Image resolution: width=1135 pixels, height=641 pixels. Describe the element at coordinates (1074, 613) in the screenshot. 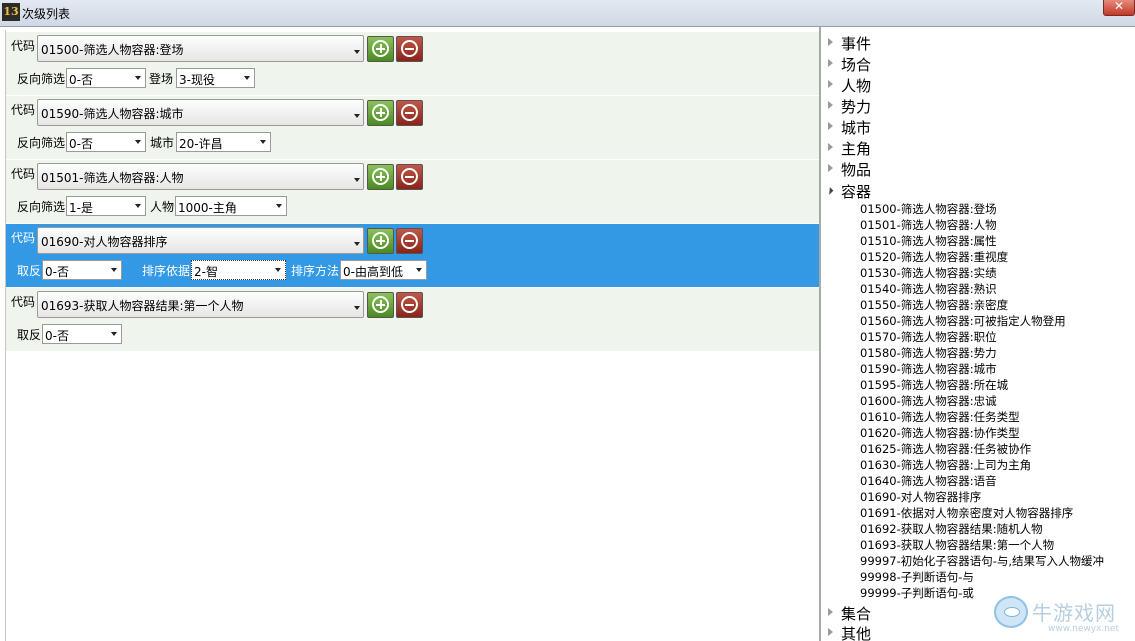

I see `watermark-name: 牛游戏网` at that location.